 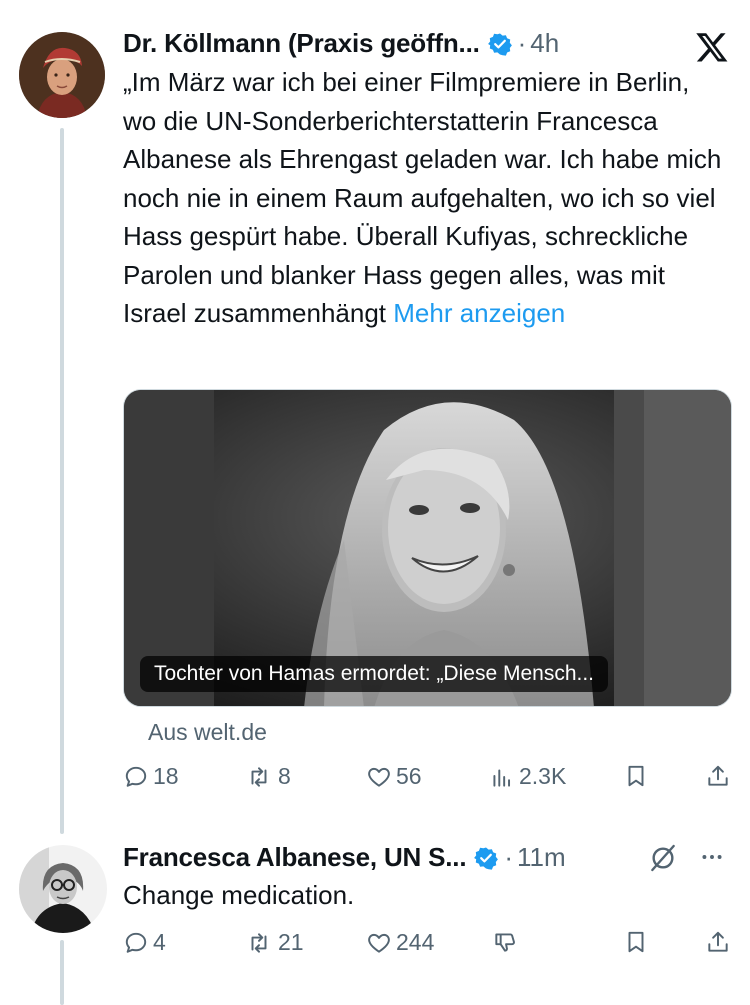 I want to click on reply-text: Change medication., so click(x=239, y=895).